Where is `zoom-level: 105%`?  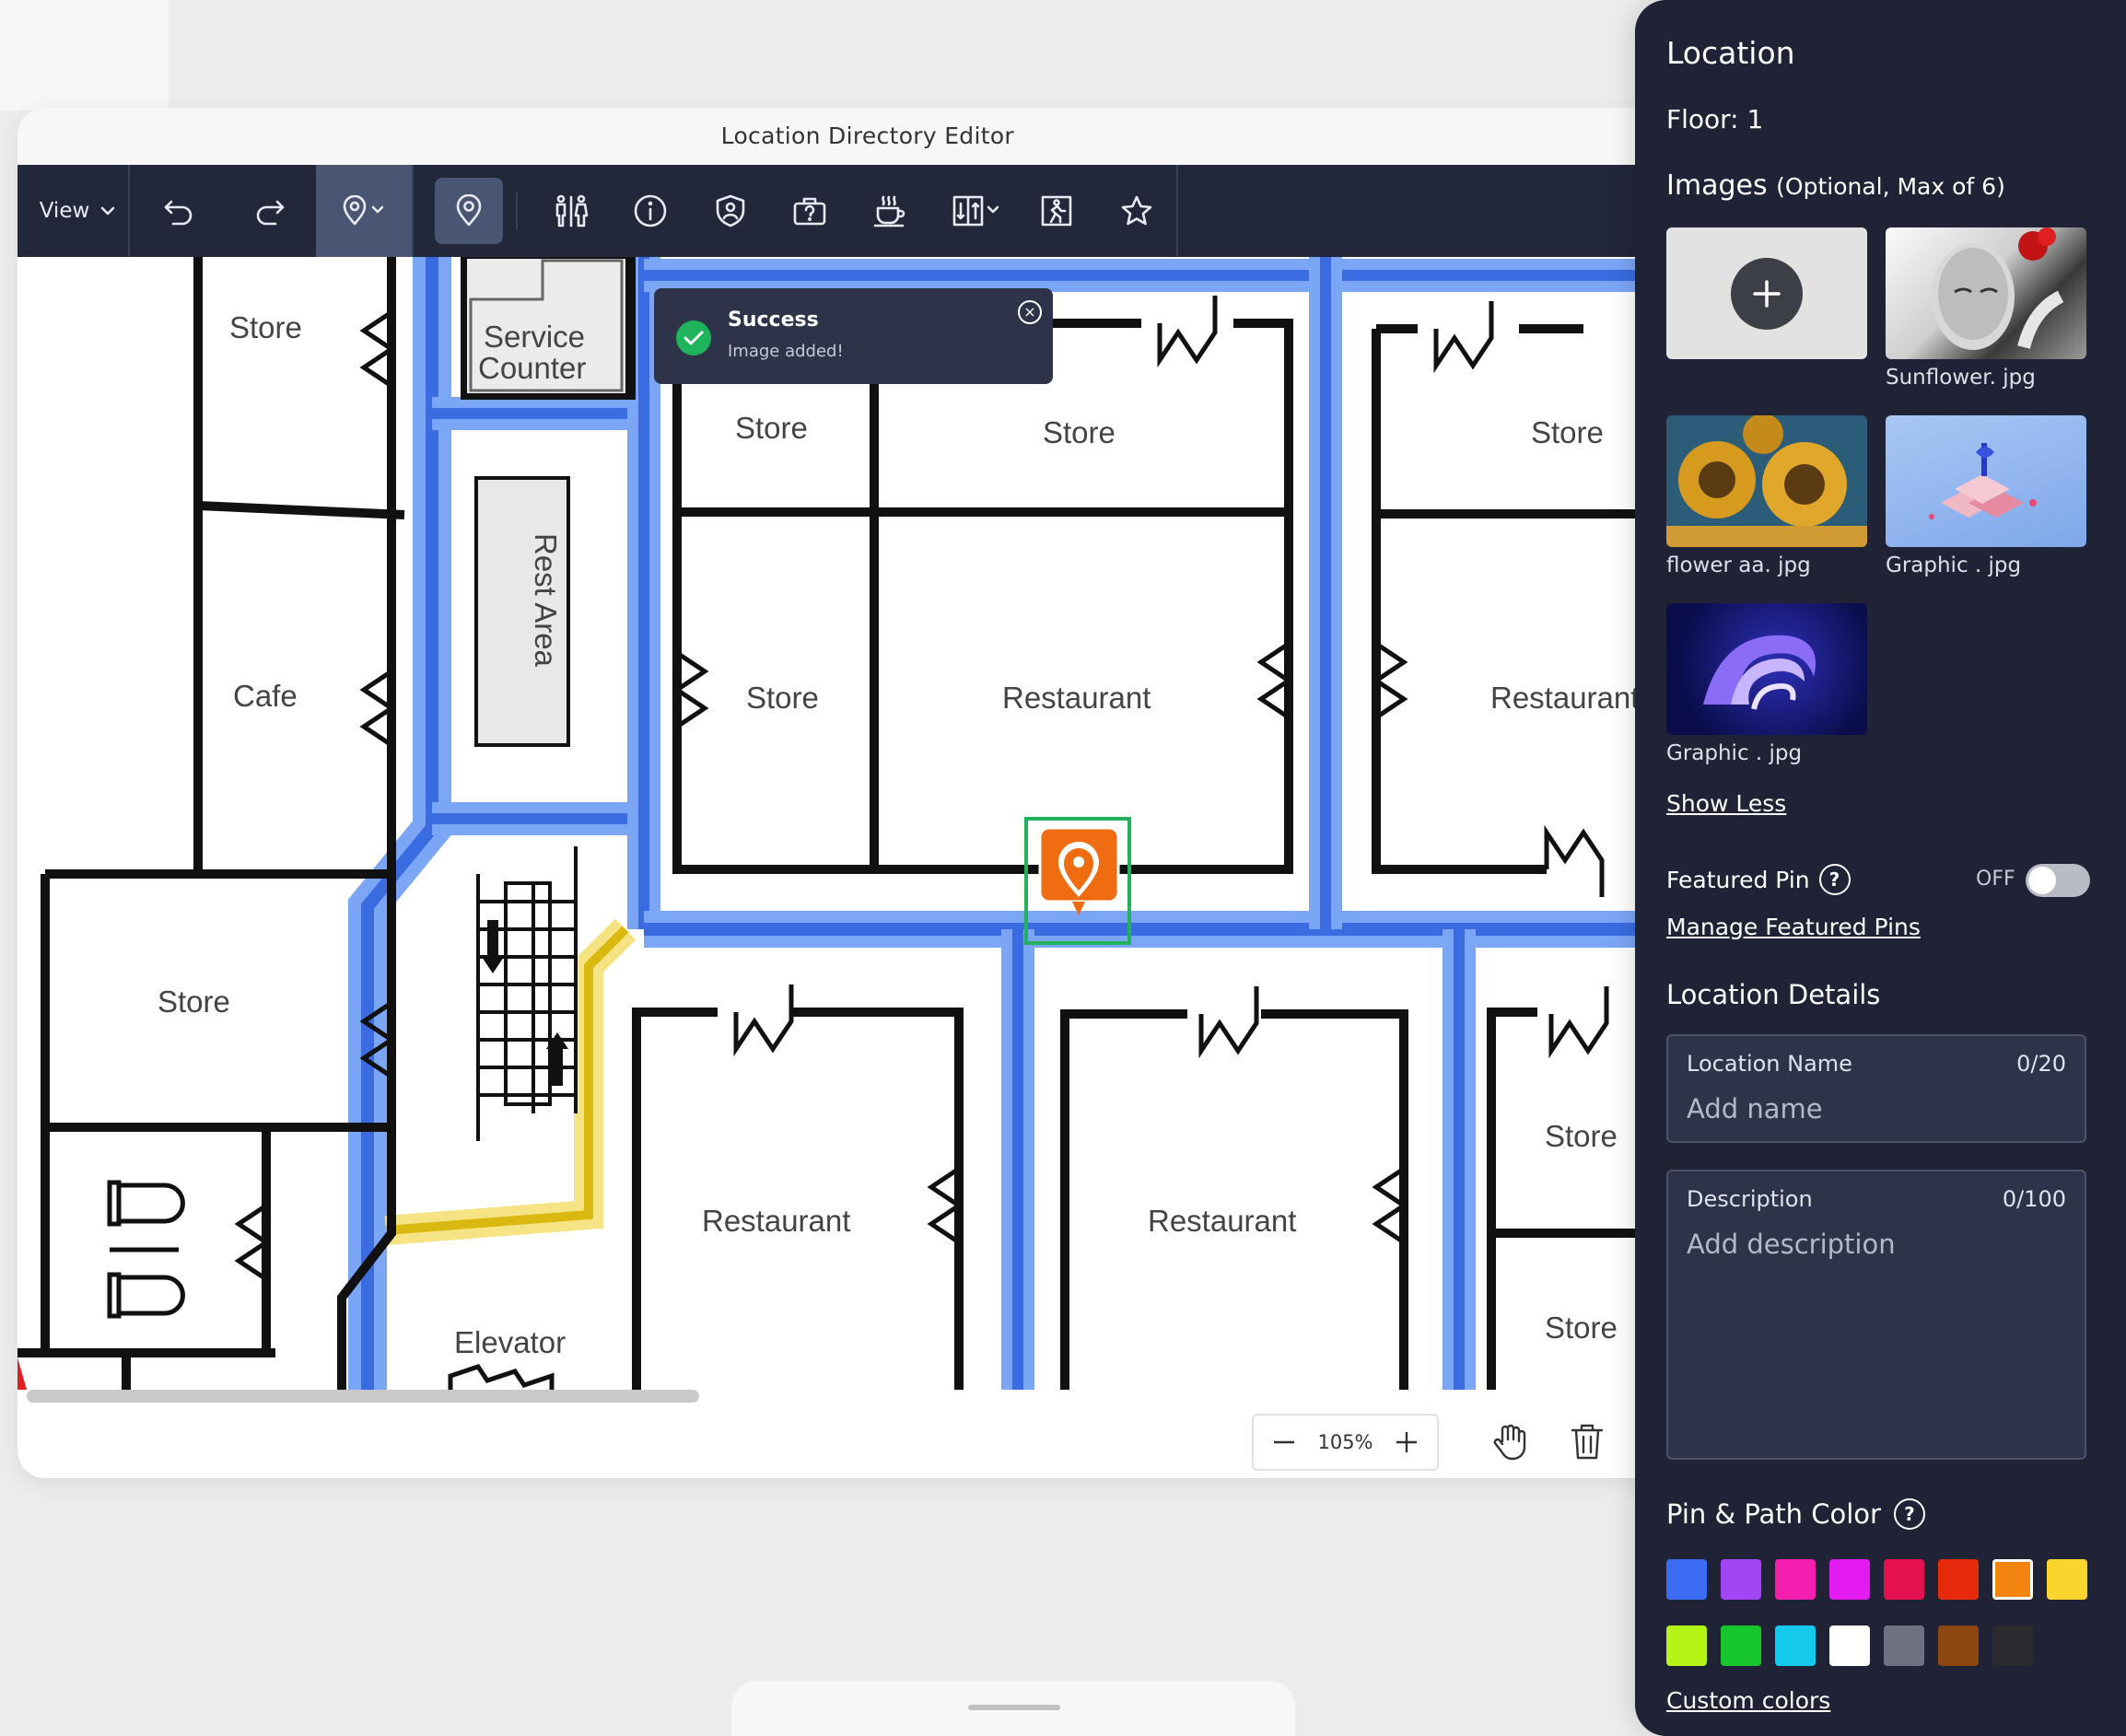
zoom-level: 105% is located at coordinates (1345, 1442).